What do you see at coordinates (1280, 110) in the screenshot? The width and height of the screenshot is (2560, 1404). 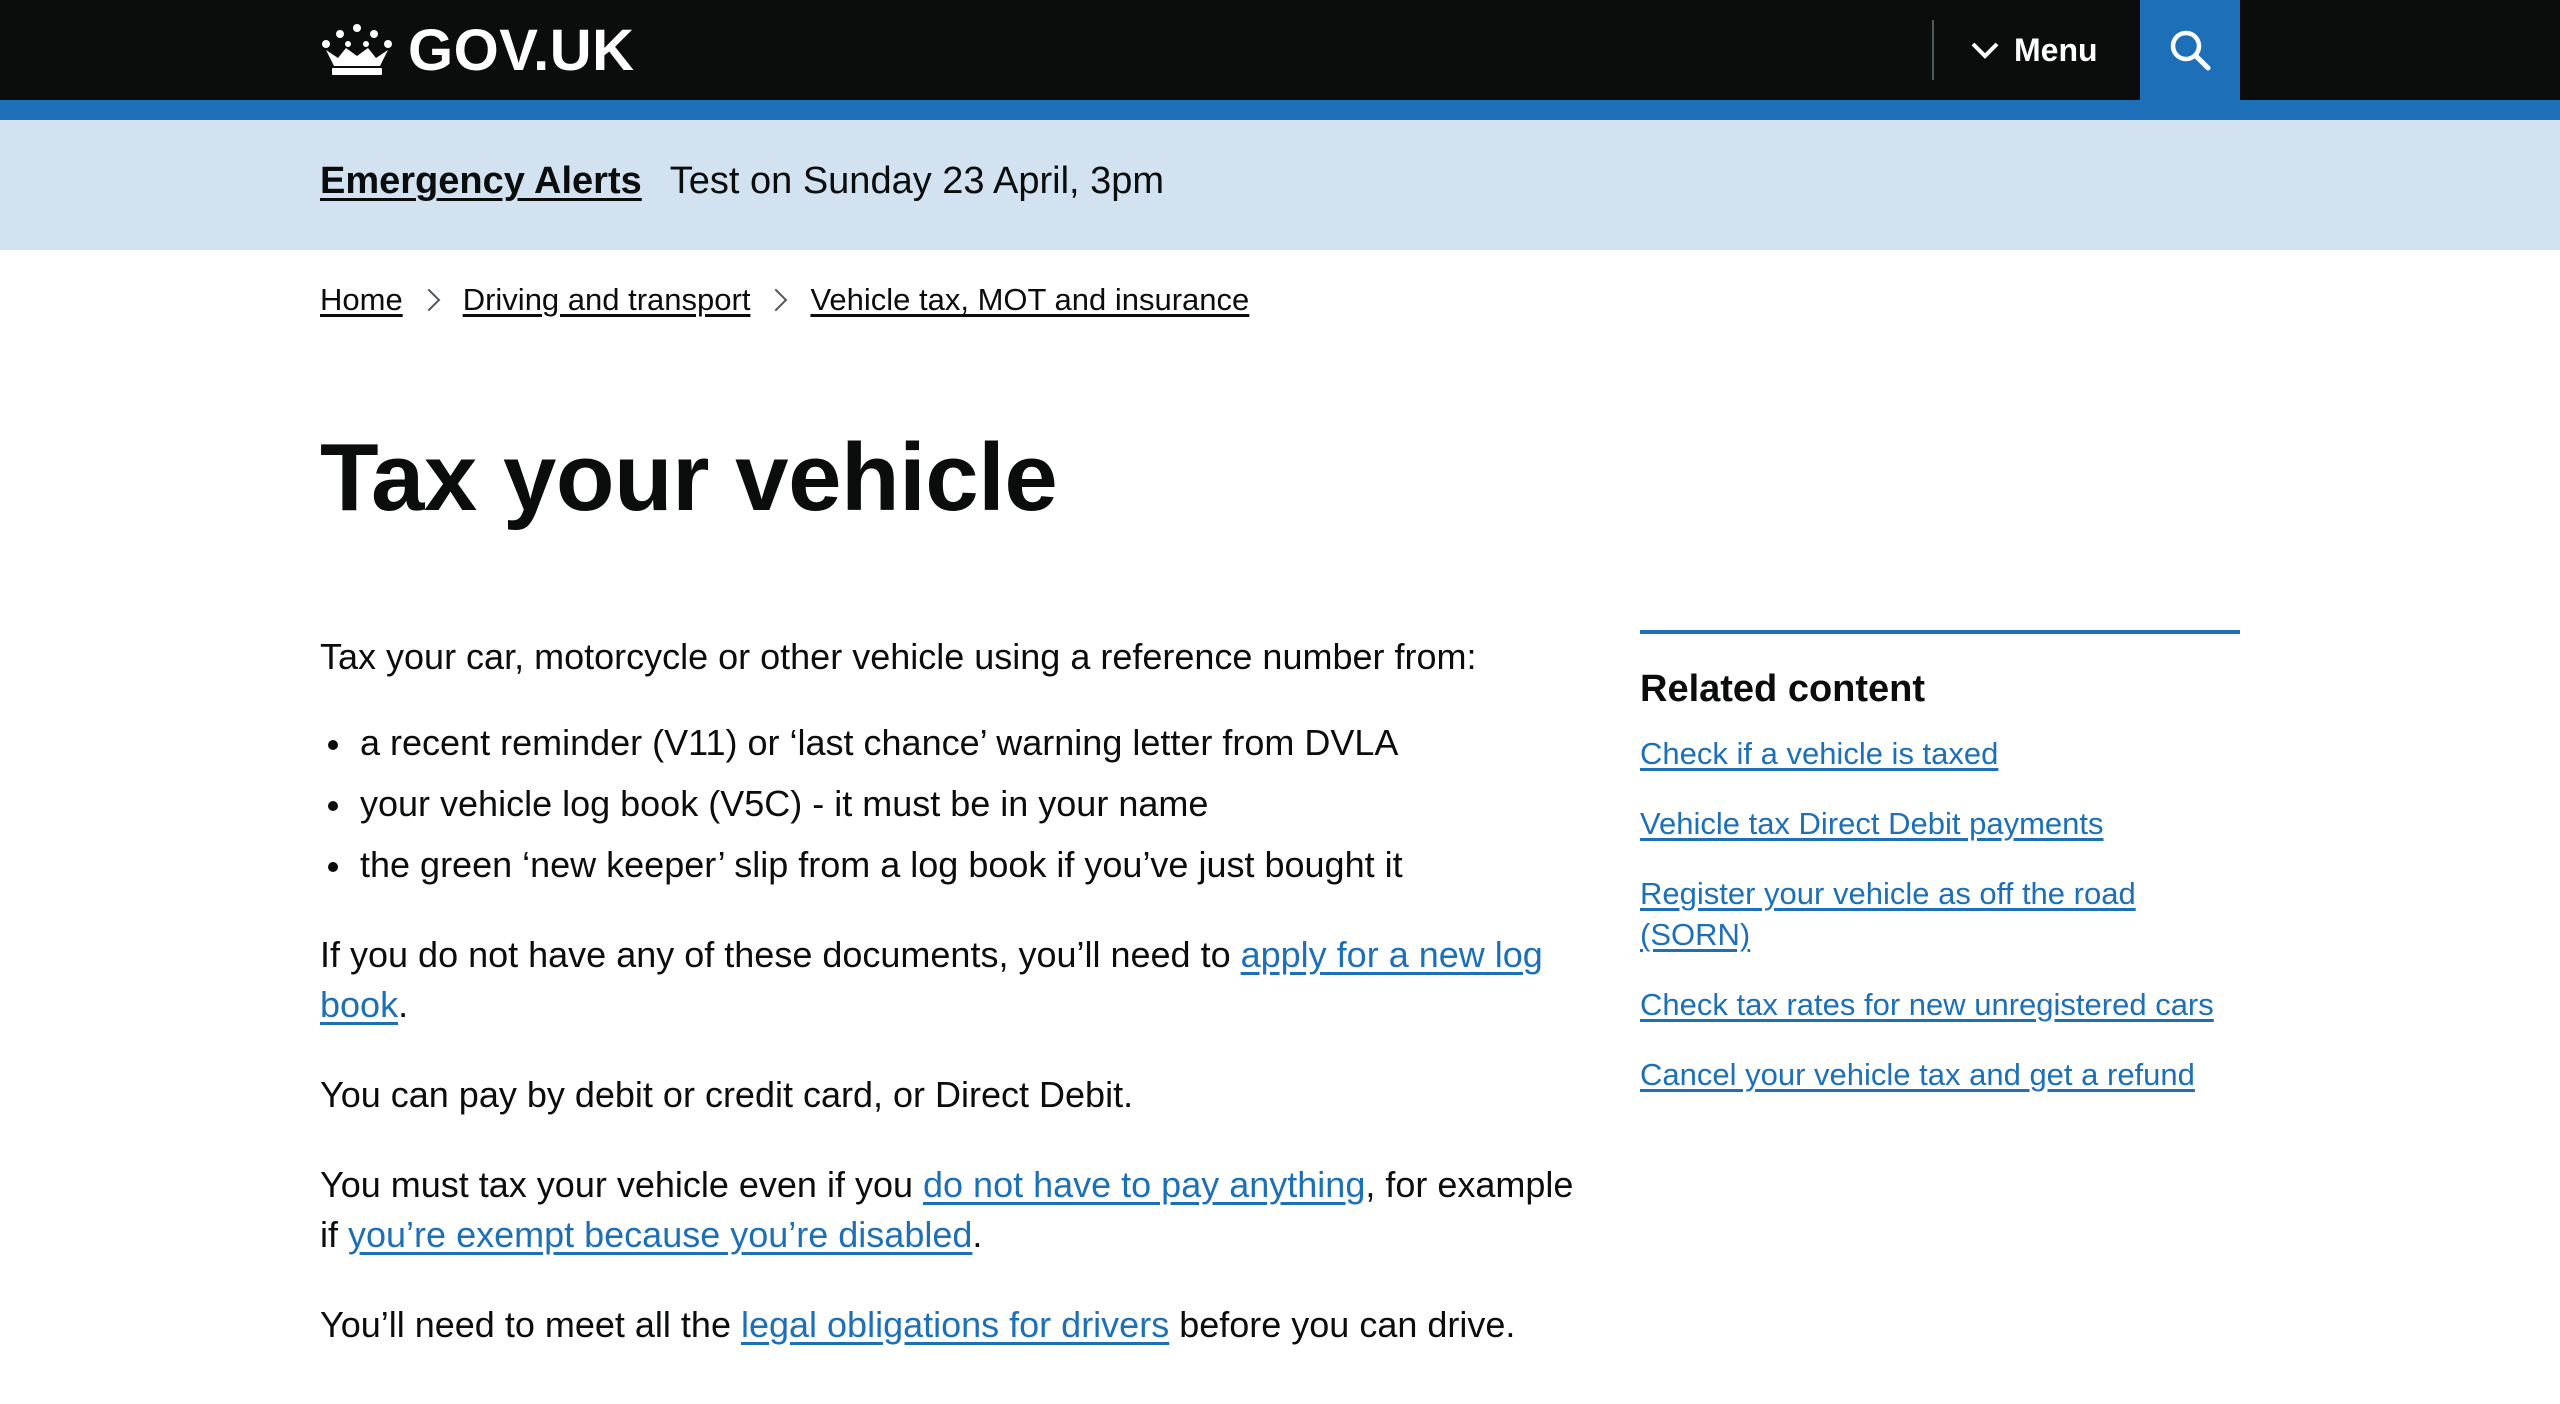 I see `header-accent-bar` at bounding box center [1280, 110].